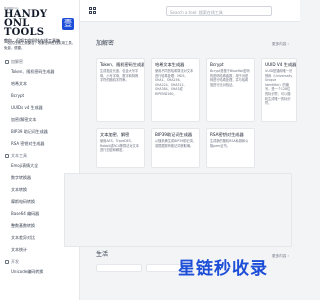  I want to click on top-bar, so click(190, 11).